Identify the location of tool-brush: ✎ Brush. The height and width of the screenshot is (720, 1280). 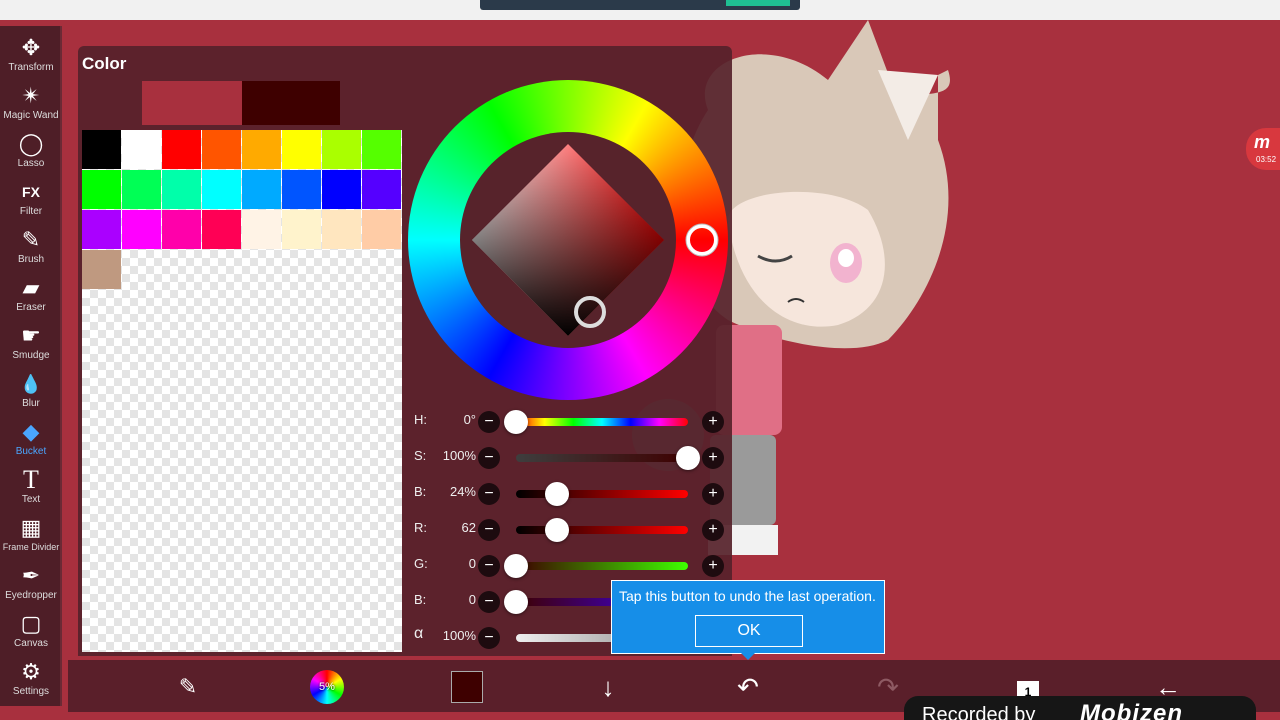
(31, 250).